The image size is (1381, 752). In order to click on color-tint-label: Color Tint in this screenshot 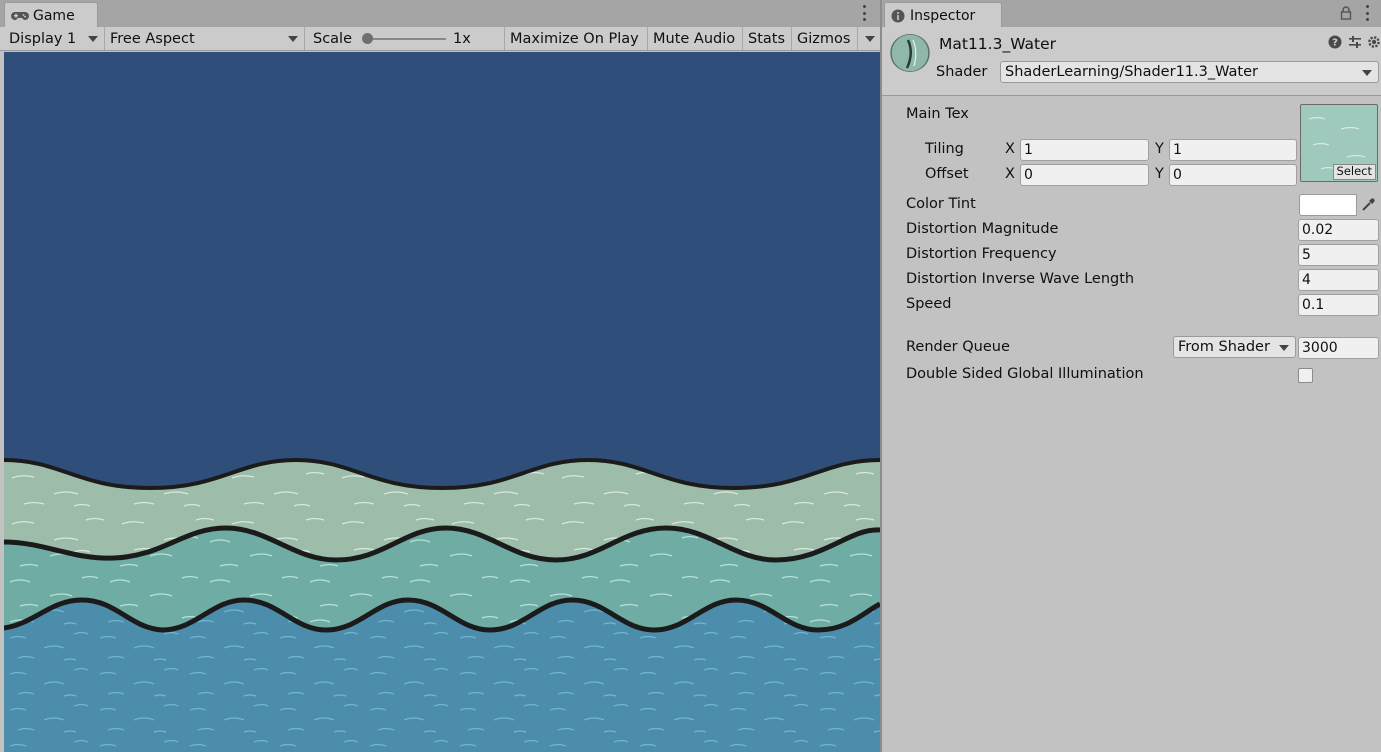, I will do `click(941, 204)`.